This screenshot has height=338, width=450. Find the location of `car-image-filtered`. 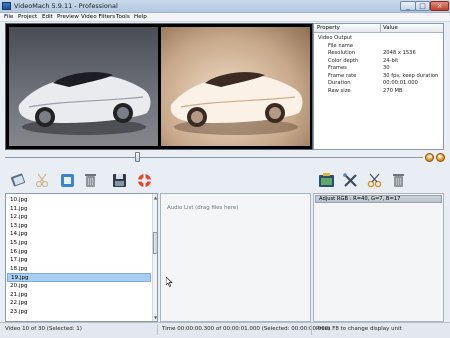

car-image-filtered is located at coordinates (236, 103).